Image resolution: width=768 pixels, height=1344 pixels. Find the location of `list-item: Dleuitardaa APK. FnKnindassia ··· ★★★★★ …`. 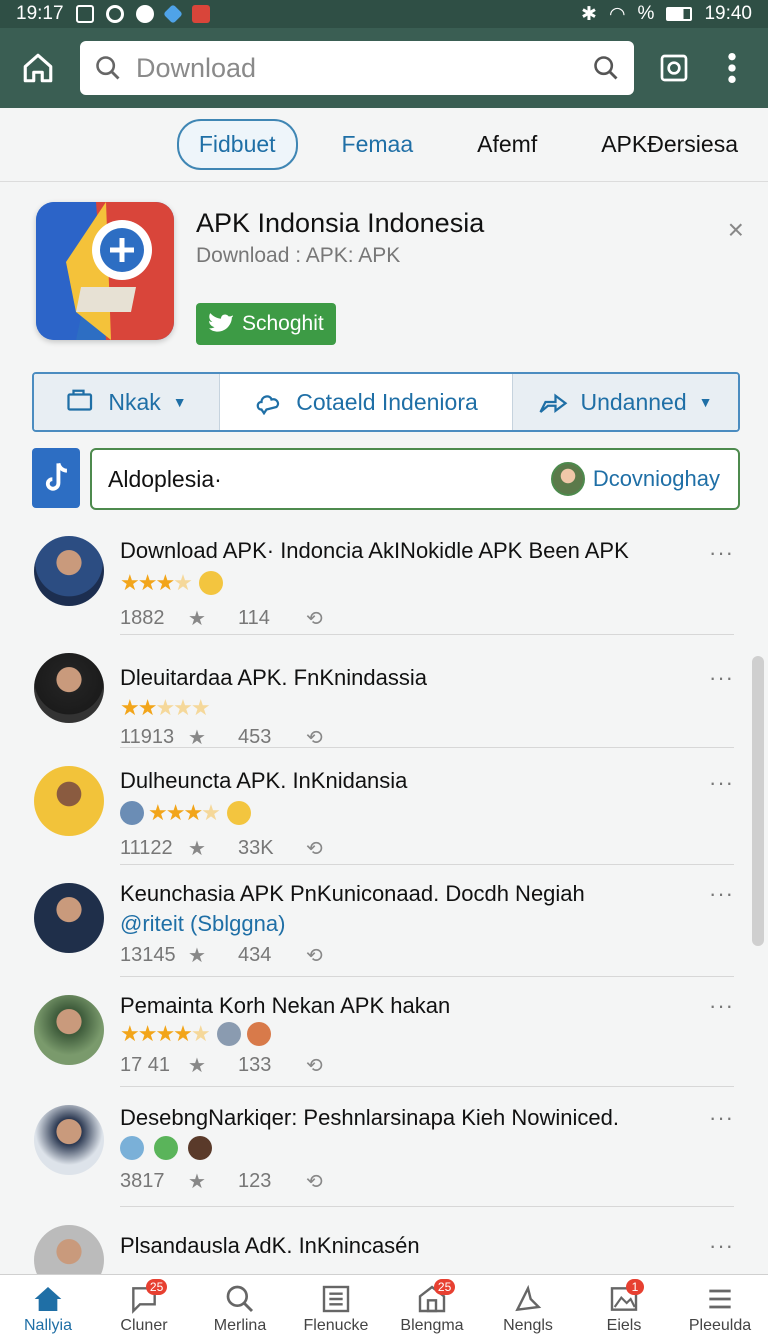

list-item: Dleuitardaa APK. FnKnindassia ··· ★★★★★ … is located at coordinates (384, 692).